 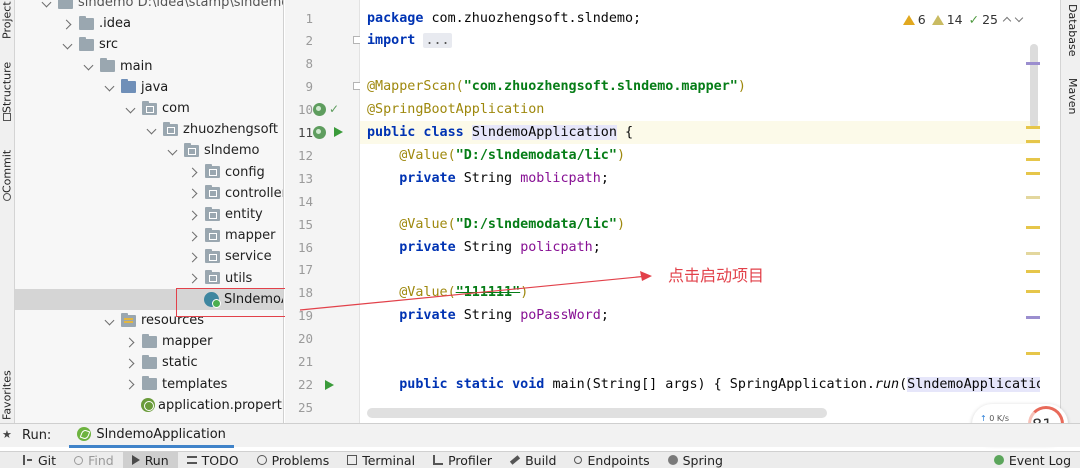 What do you see at coordinates (1071, 96) in the screenshot?
I see `maven-tool-tab: Maven` at bounding box center [1071, 96].